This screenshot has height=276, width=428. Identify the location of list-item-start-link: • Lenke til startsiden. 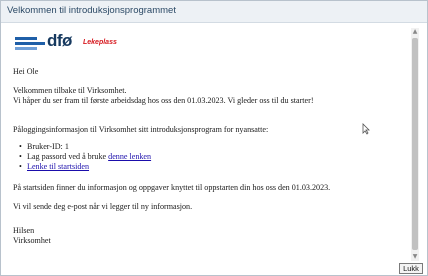
(54, 167).